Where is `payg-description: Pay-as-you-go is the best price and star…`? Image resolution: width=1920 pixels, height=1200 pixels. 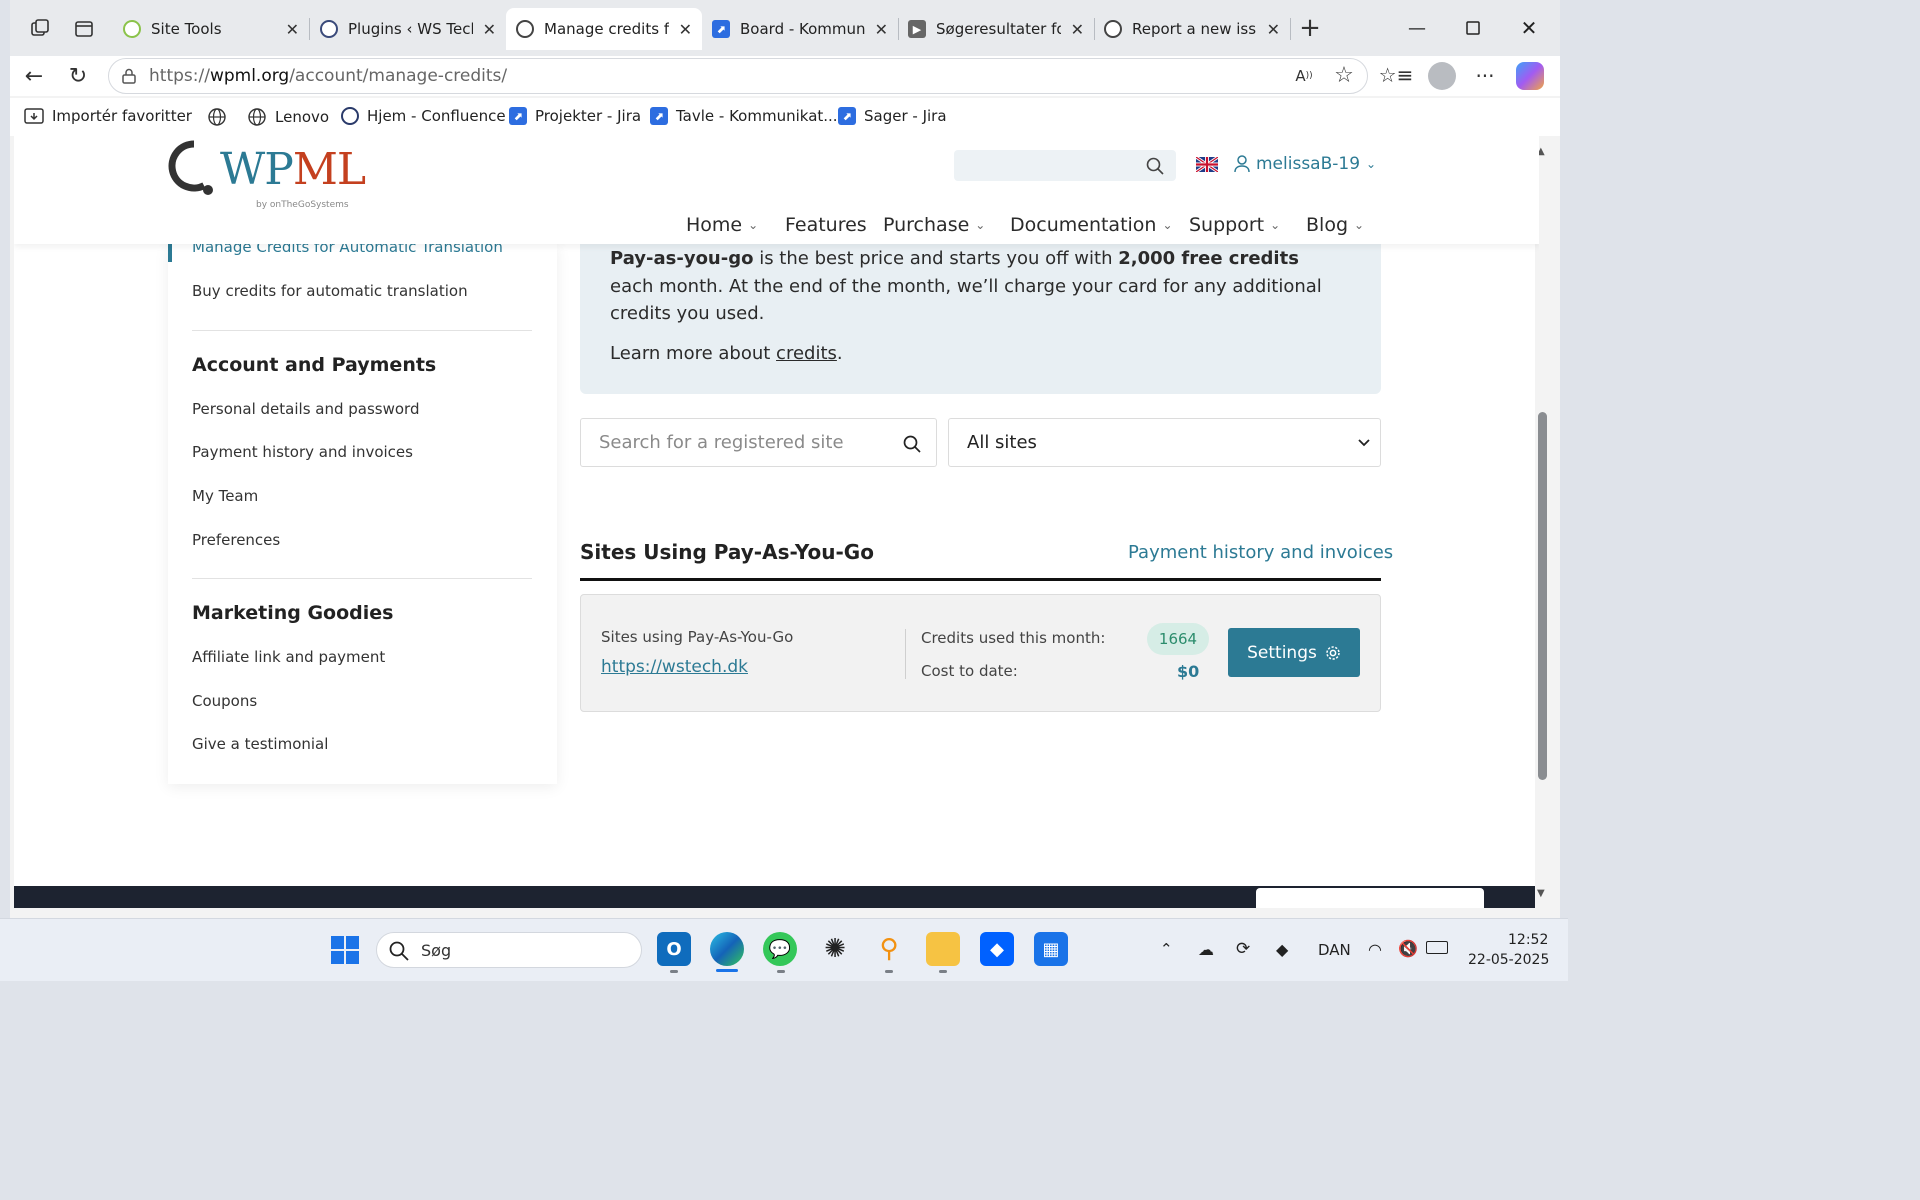
payg-description: Pay-as-you-go is the best price and star… is located at coordinates (975, 286).